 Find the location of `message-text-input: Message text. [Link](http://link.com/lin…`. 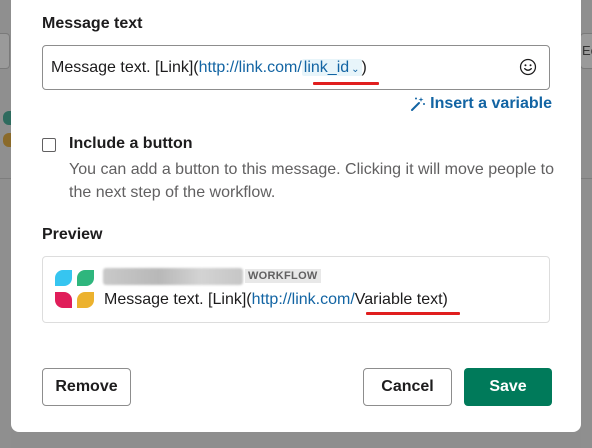

message-text-input: Message text. [Link](http://link.com/lin… is located at coordinates (296, 67).